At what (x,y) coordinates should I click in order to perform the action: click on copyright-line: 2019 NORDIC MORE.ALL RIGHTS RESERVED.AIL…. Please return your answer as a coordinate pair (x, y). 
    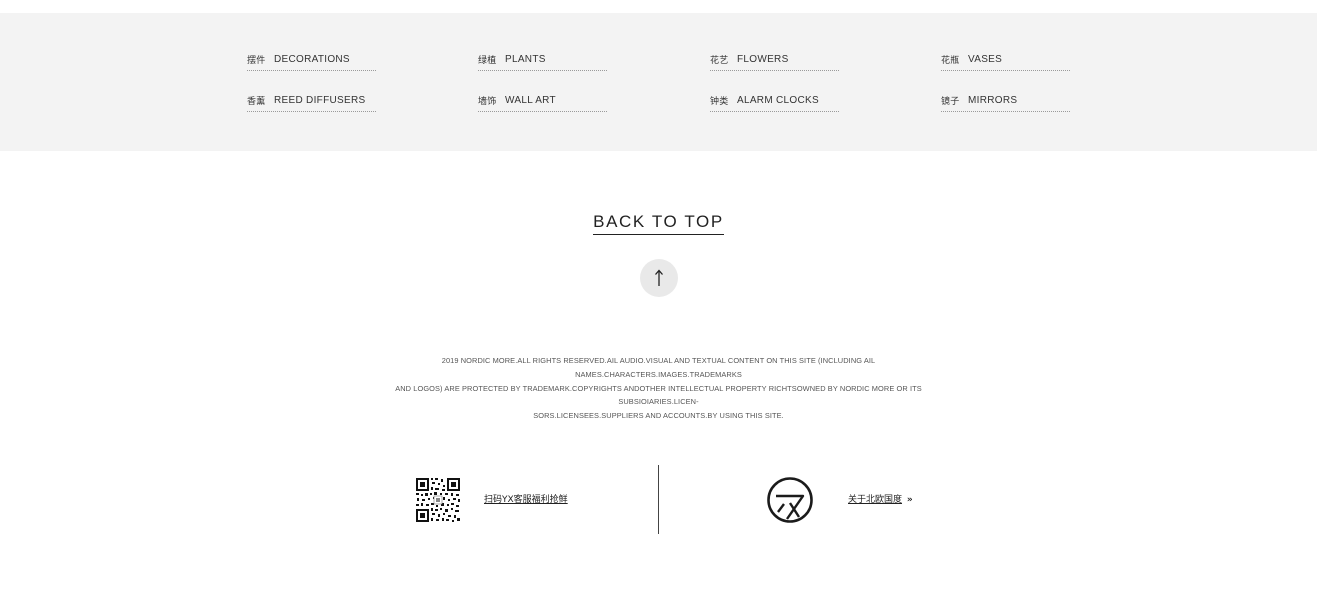
    Looking at the image, I should click on (658, 367).